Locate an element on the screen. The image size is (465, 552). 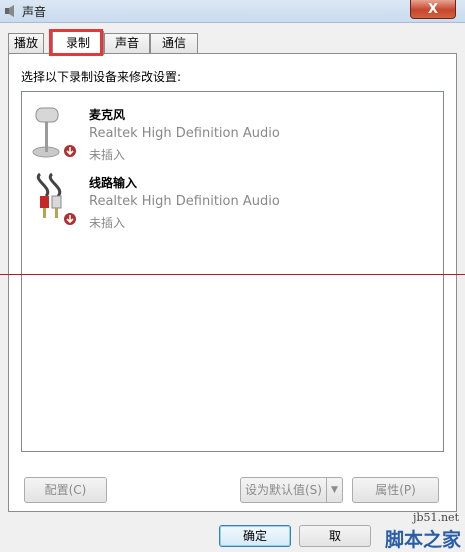
tab-sounds: 声音 is located at coordinates (127, 43).